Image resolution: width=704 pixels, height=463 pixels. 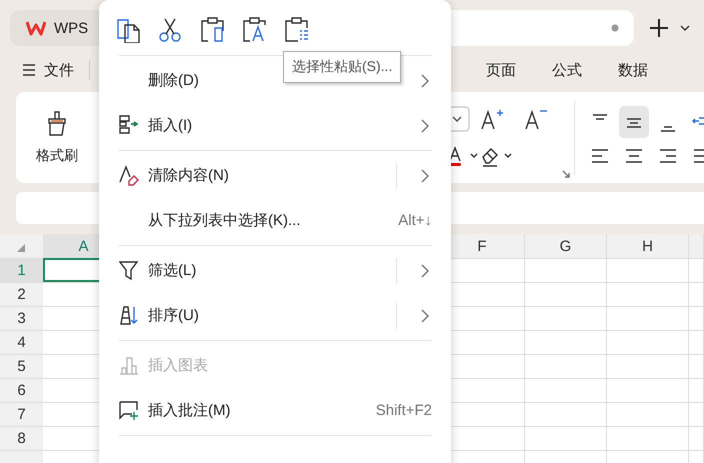 What do you see at coordinates (497, 157) in the screenshot?
I see `eraser-icon` at bounding box center [497, 157].